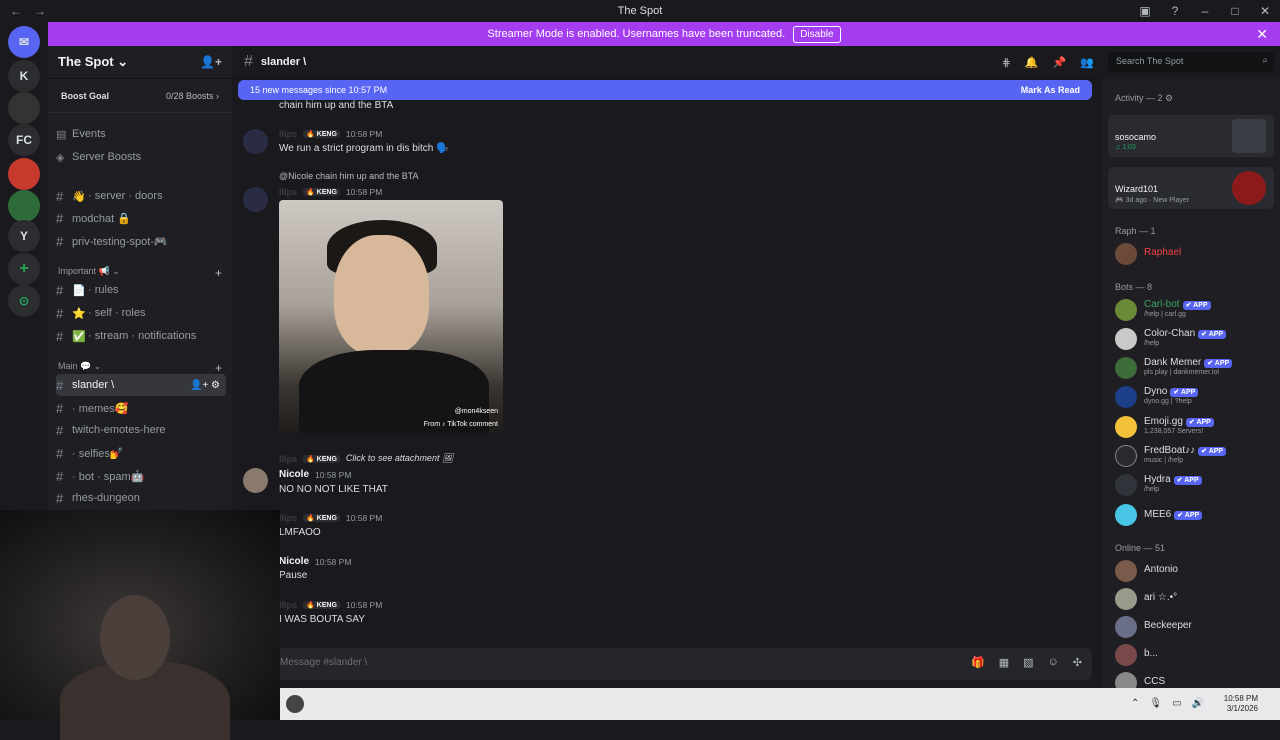 This screenshot has width=1280, height=740. What do you see at coordinates (1241, 704) in the screenshot?
I see `clock: 10:58 PM 3/1/2026` at bounding box center [1241, 704].